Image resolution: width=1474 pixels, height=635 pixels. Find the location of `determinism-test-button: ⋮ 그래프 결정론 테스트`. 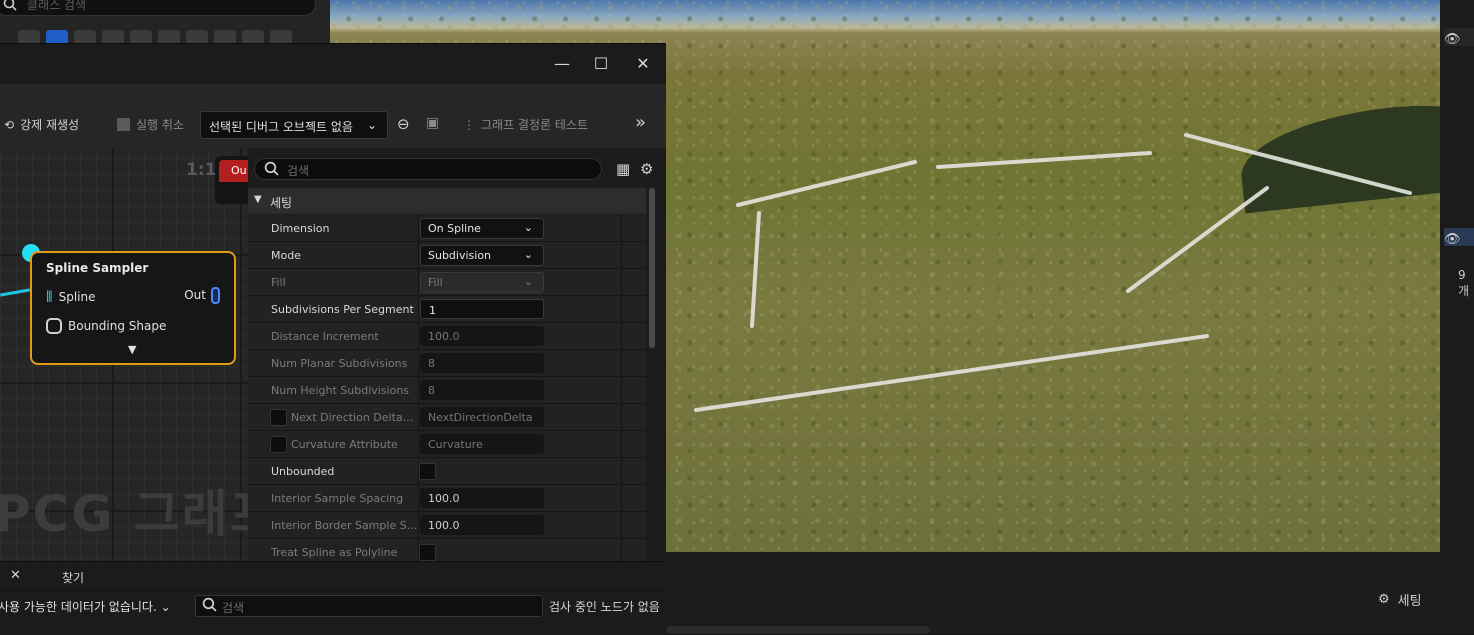

determinism-test-button: ⋮ 그래프 결정론 테스트 is located at coordinates (525, 124).